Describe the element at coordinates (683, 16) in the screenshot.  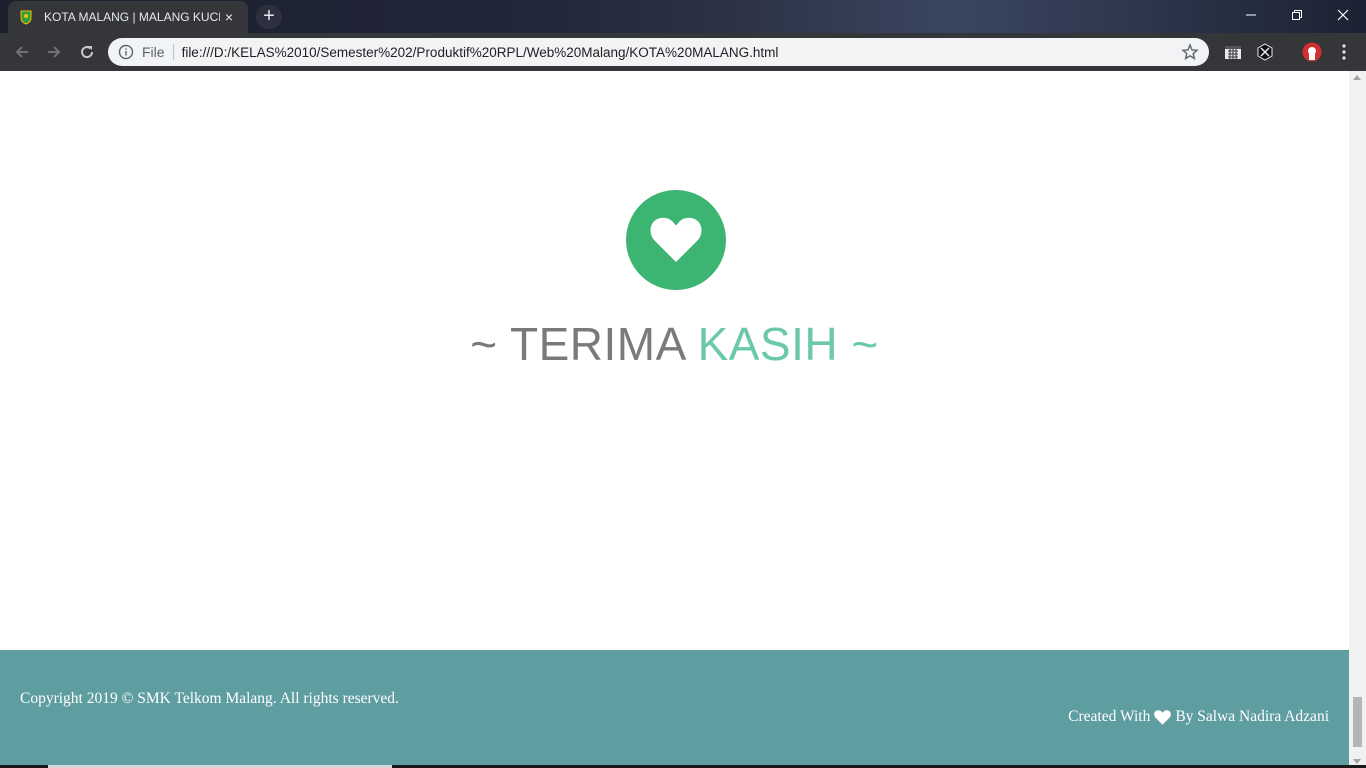
I see `browser-titlebar: KOTA MALANG | MALANG KUCECWARA × +` at that location.